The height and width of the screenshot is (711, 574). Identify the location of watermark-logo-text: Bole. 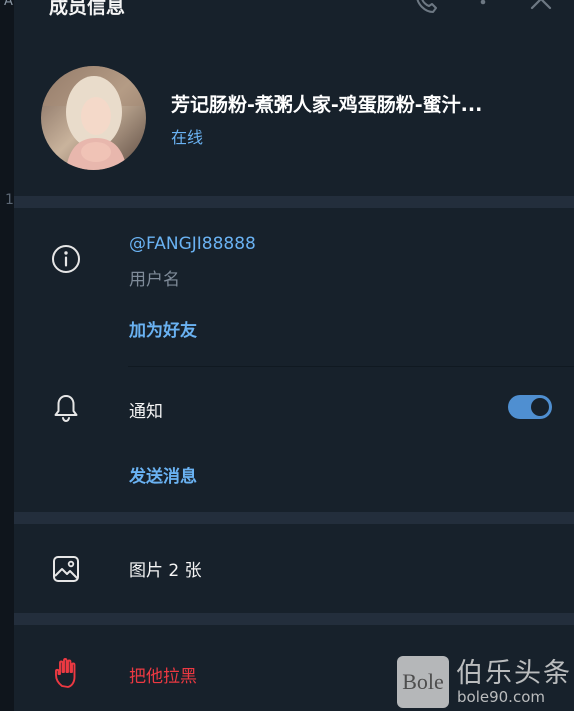
(423, 681).